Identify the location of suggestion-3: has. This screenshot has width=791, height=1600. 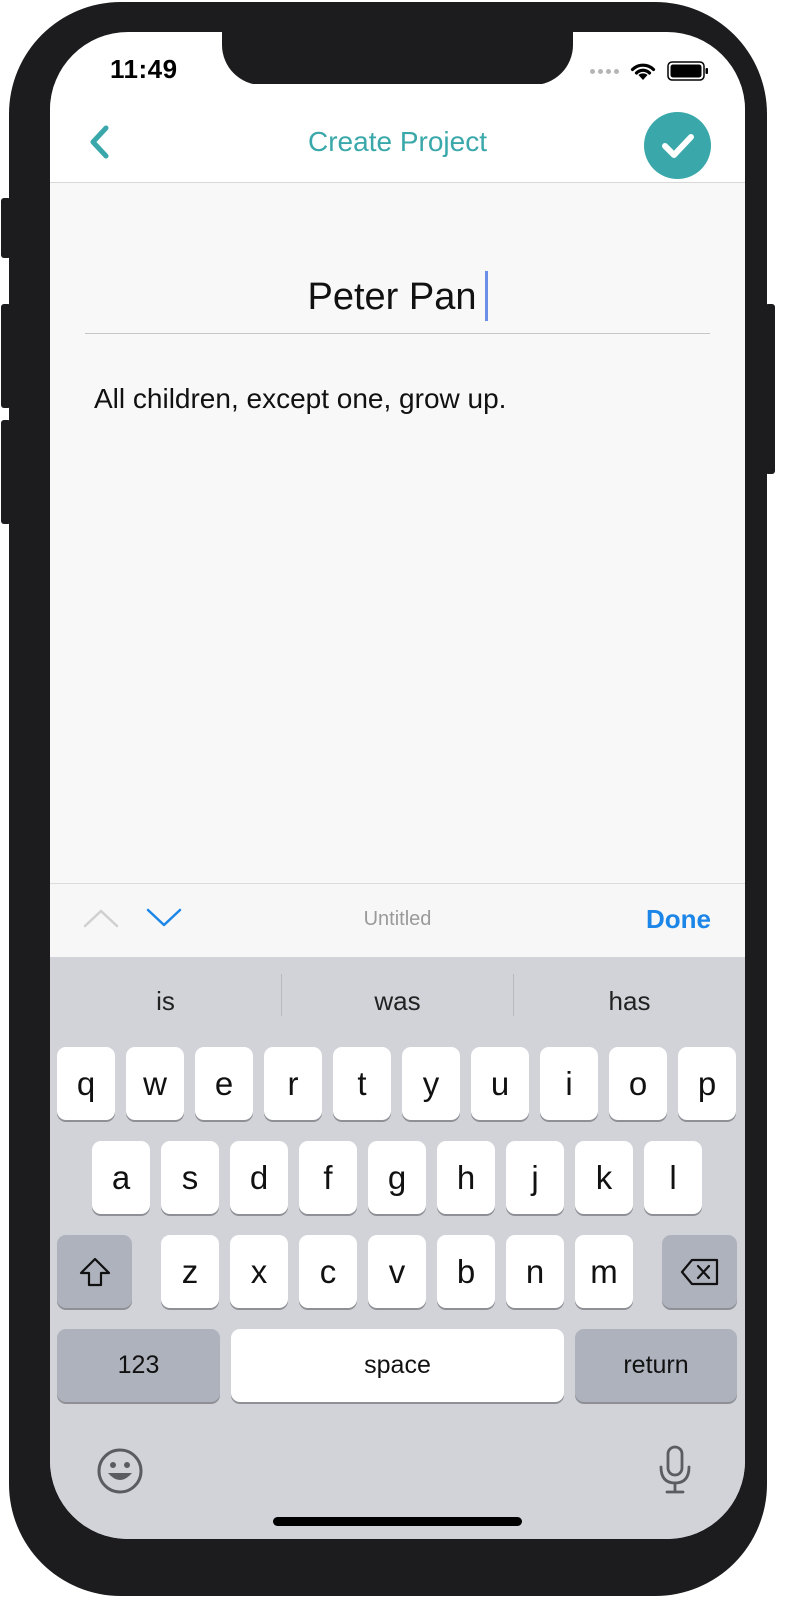
(629, 1001).